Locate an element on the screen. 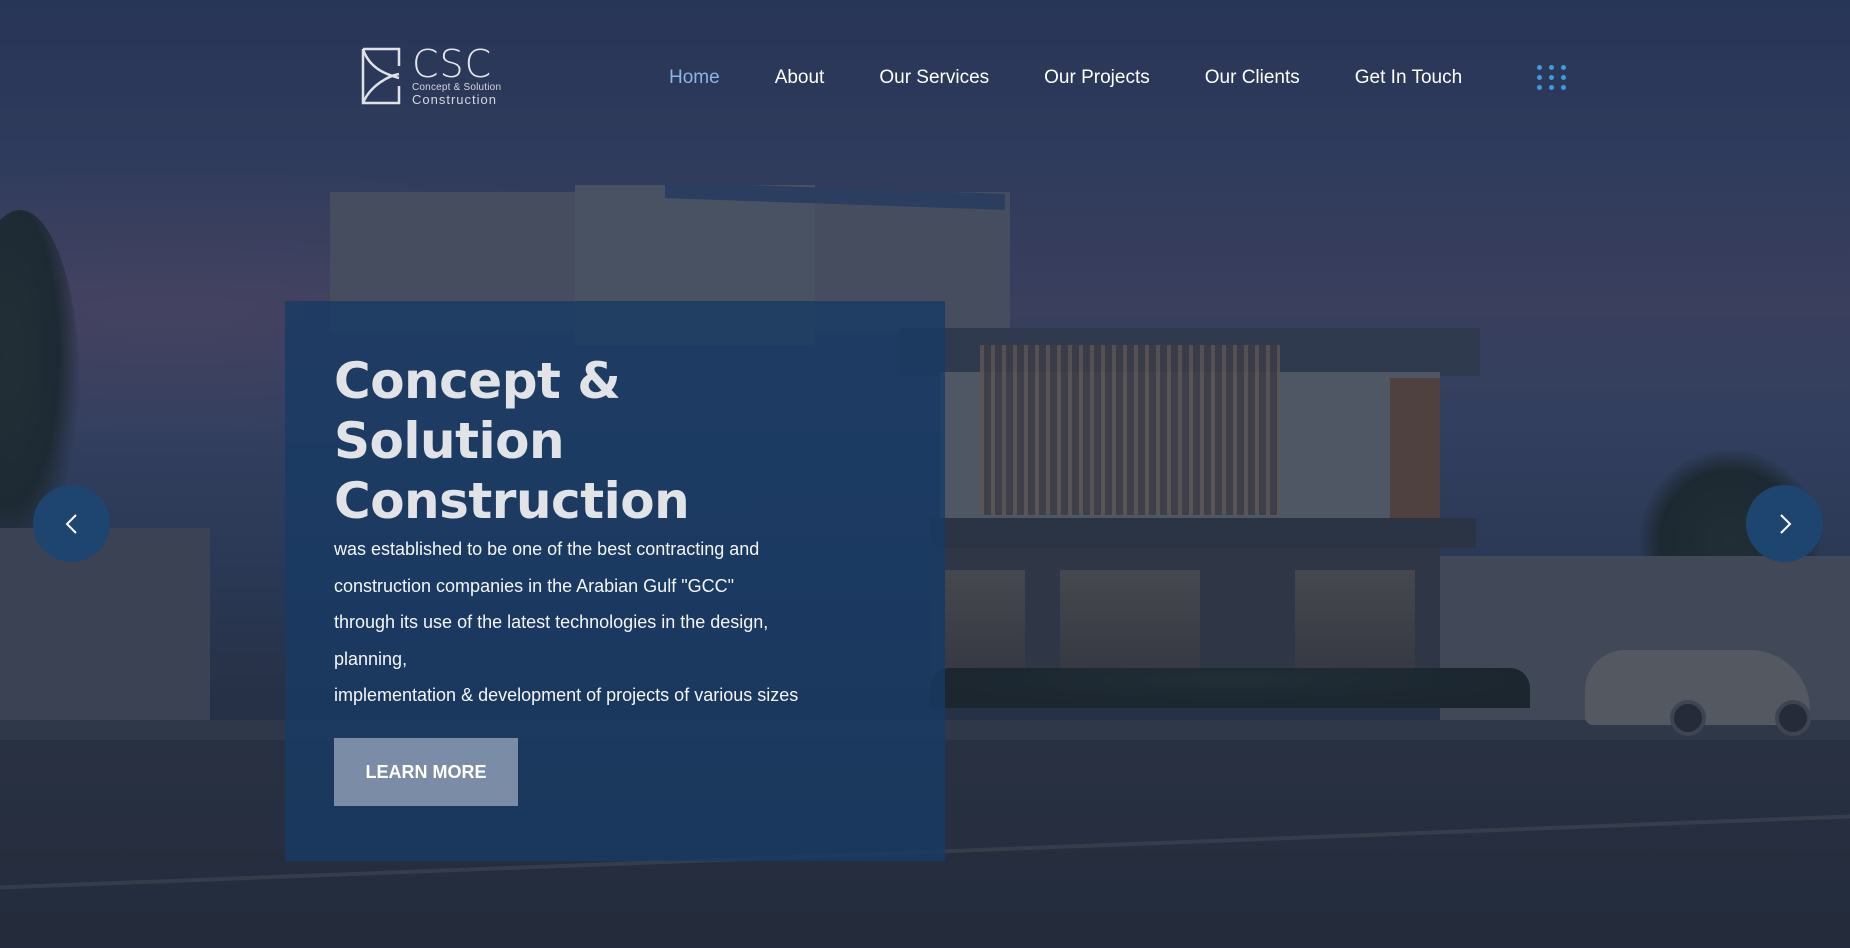 This screenshot has height=948, width=1850. learn-more-button: LEARN MORE is located at coordinates (426, 772).